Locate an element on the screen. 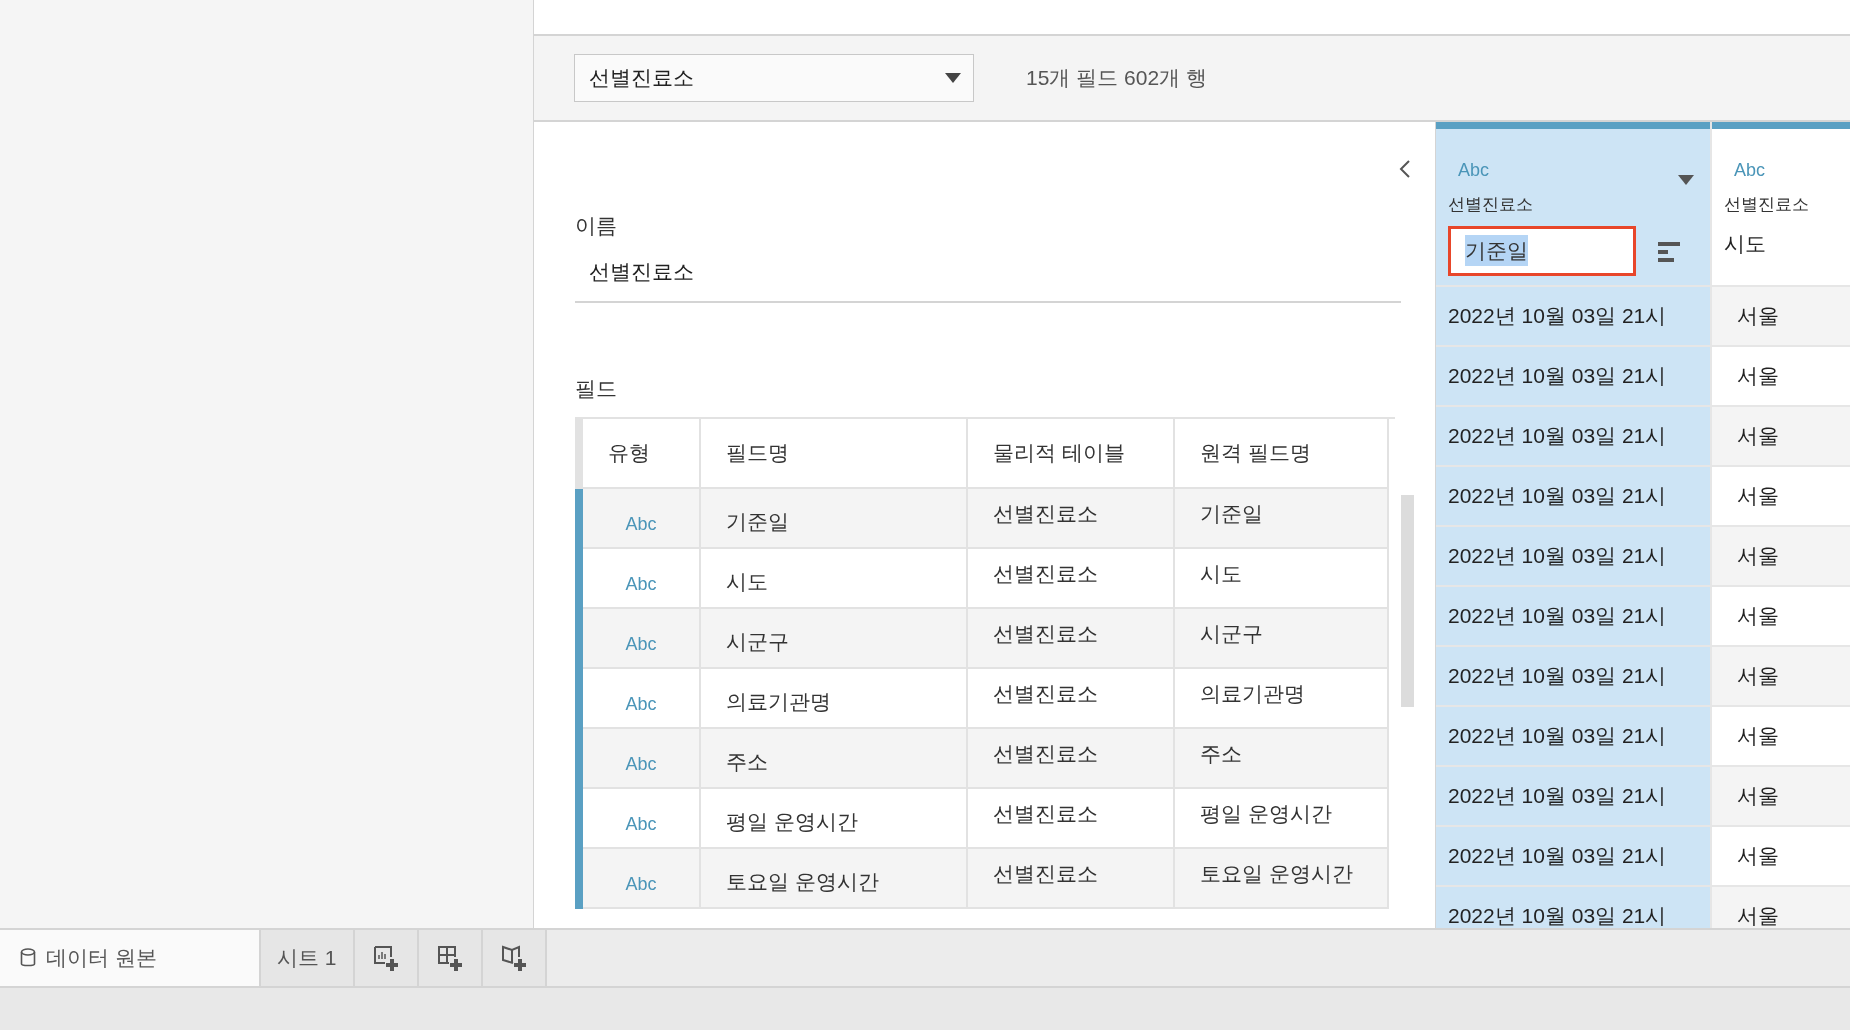  data-source-tab: 데이터 원본 is located at coordinates (130, 958).